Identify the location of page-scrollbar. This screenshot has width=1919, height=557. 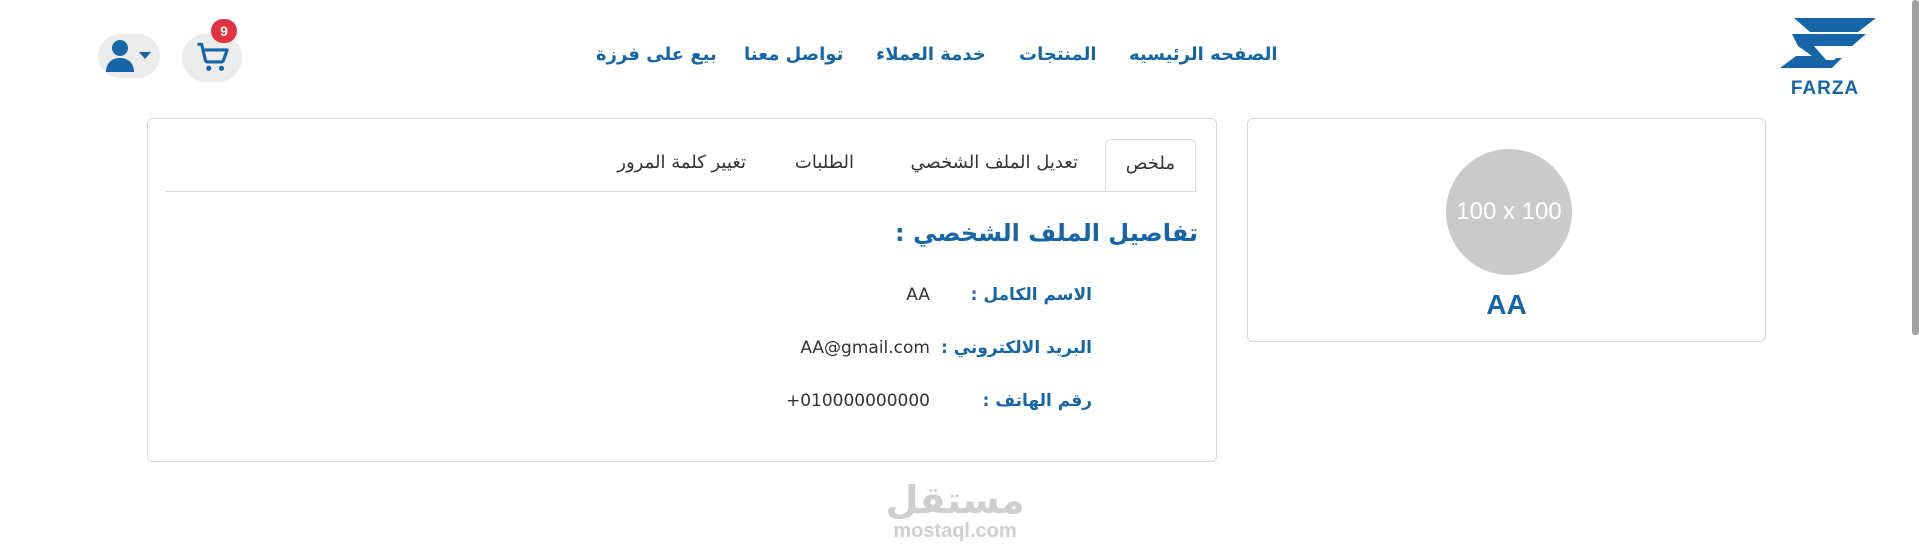
(1915, 167).